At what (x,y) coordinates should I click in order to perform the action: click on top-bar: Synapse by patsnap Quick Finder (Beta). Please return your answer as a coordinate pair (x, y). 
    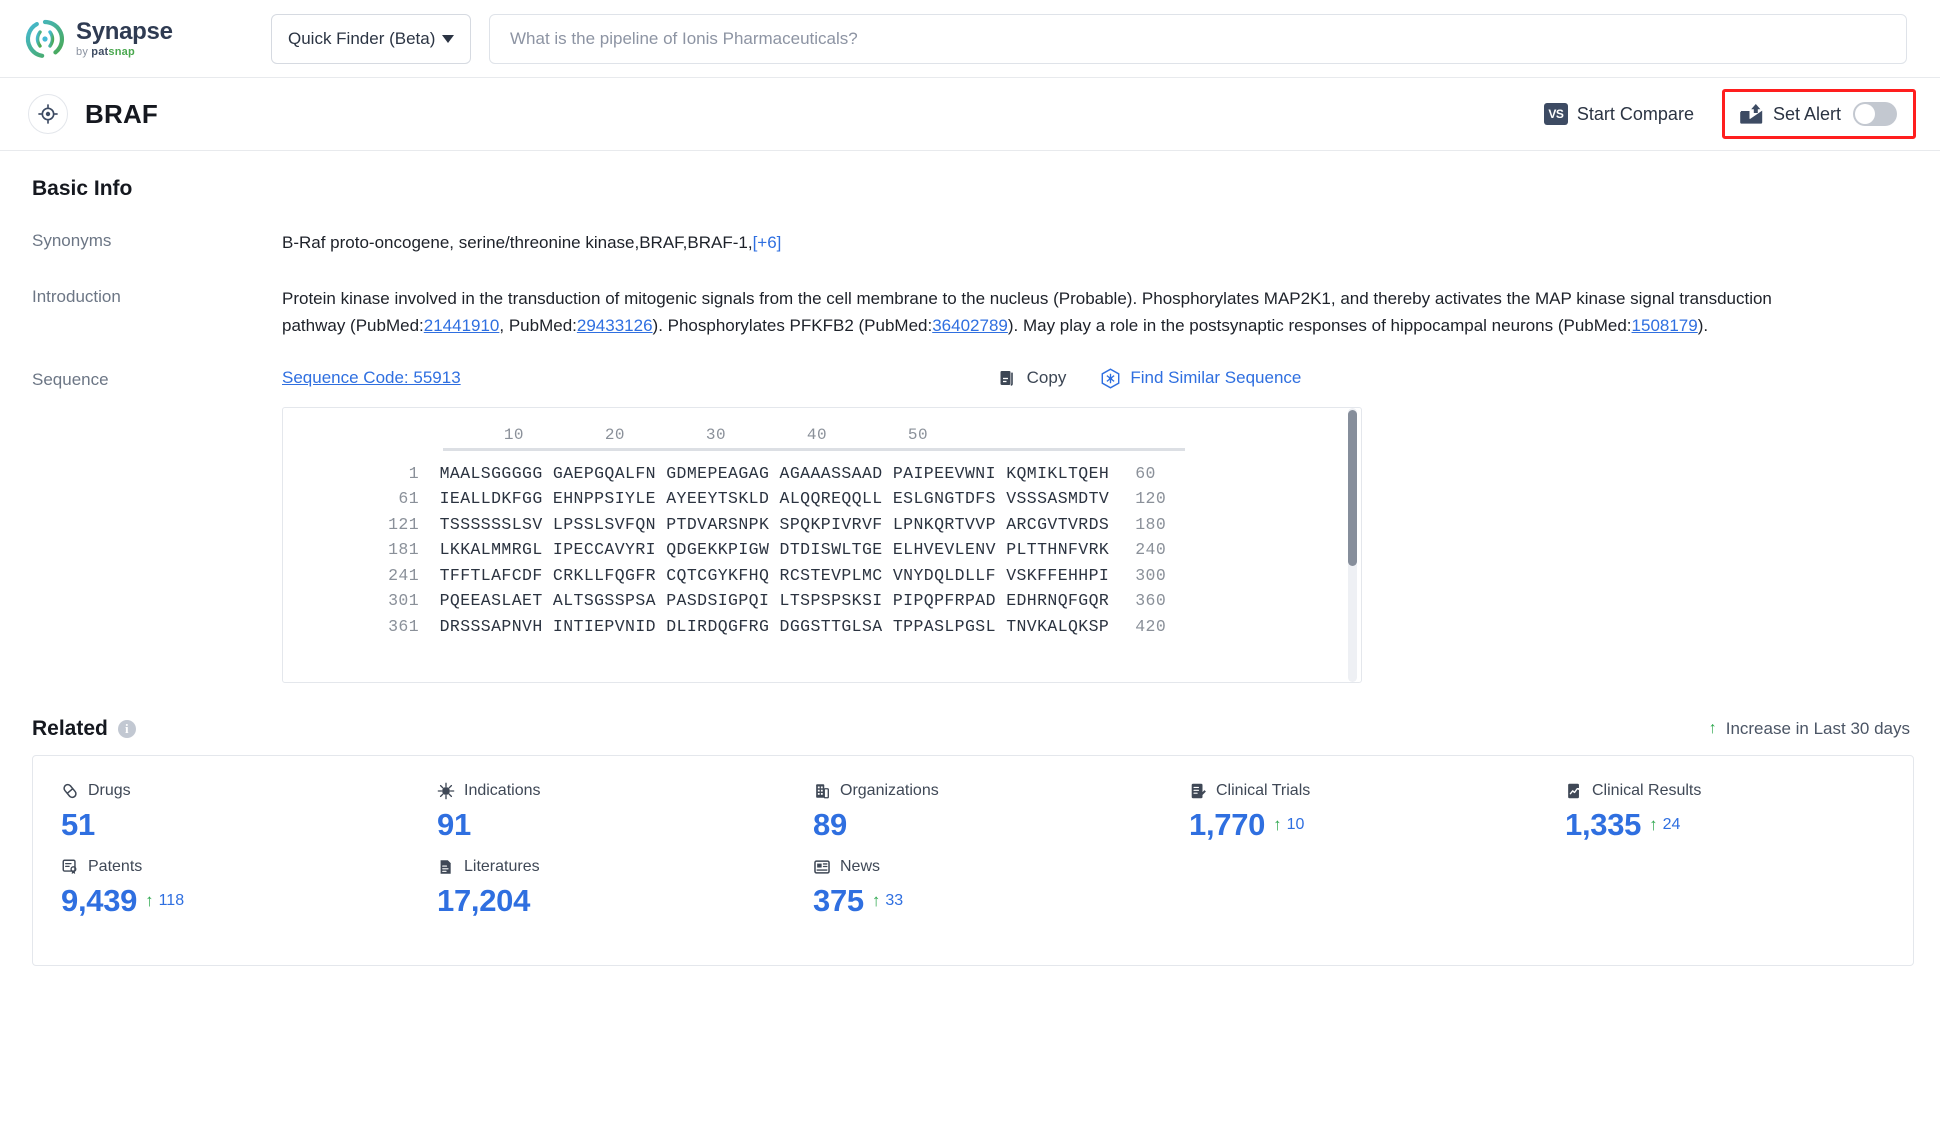
    Looking at the image, I should click on (970, 39).